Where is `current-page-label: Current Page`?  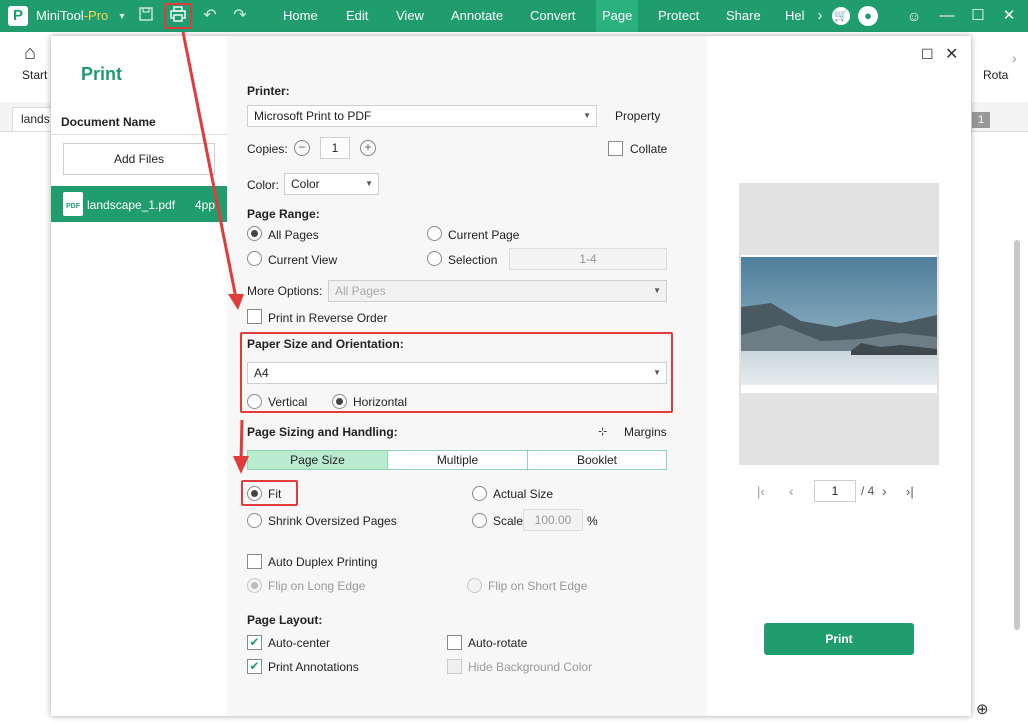
current-page-label: Current Page is located at coordinates (484, 235).